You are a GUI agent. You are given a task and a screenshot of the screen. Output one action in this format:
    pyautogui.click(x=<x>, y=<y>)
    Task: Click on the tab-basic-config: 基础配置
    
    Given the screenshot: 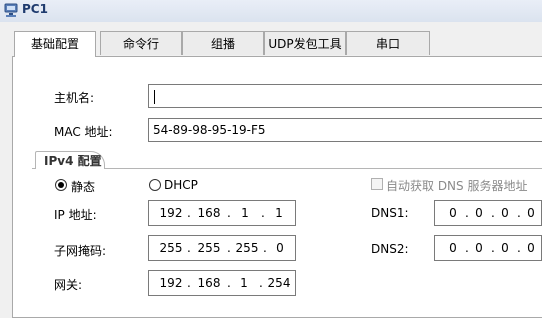 What is the action you would take?
    pyautogui.click(x=55, y=44)
    